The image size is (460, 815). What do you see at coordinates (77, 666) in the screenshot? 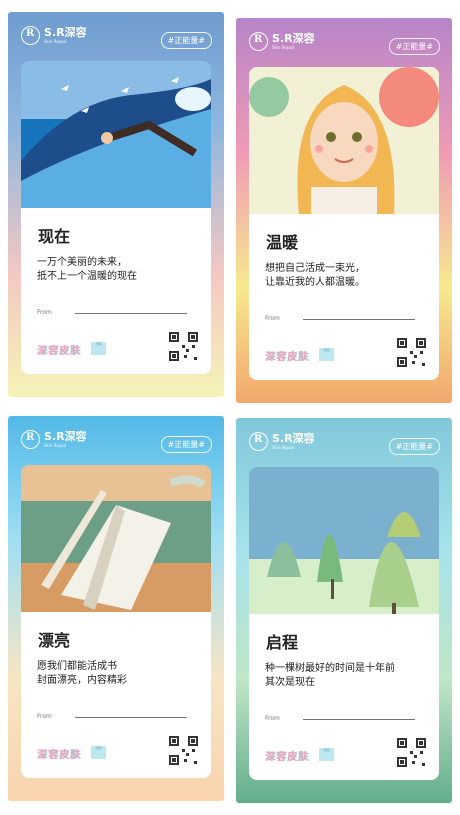
I see `text-line: 愿我们都能活成书` at bounding box center [77, 666].